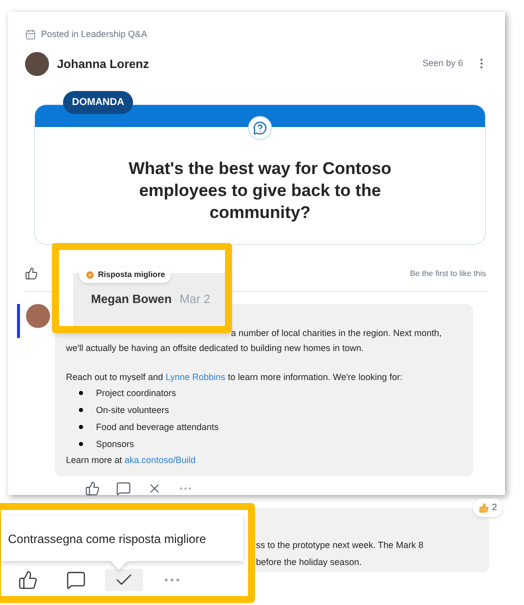 This screenshot has width=524, height=605. Describe the element at coordinates (98, 102) in the screenshot. I see `question-badge: DOMANDA` at that location.